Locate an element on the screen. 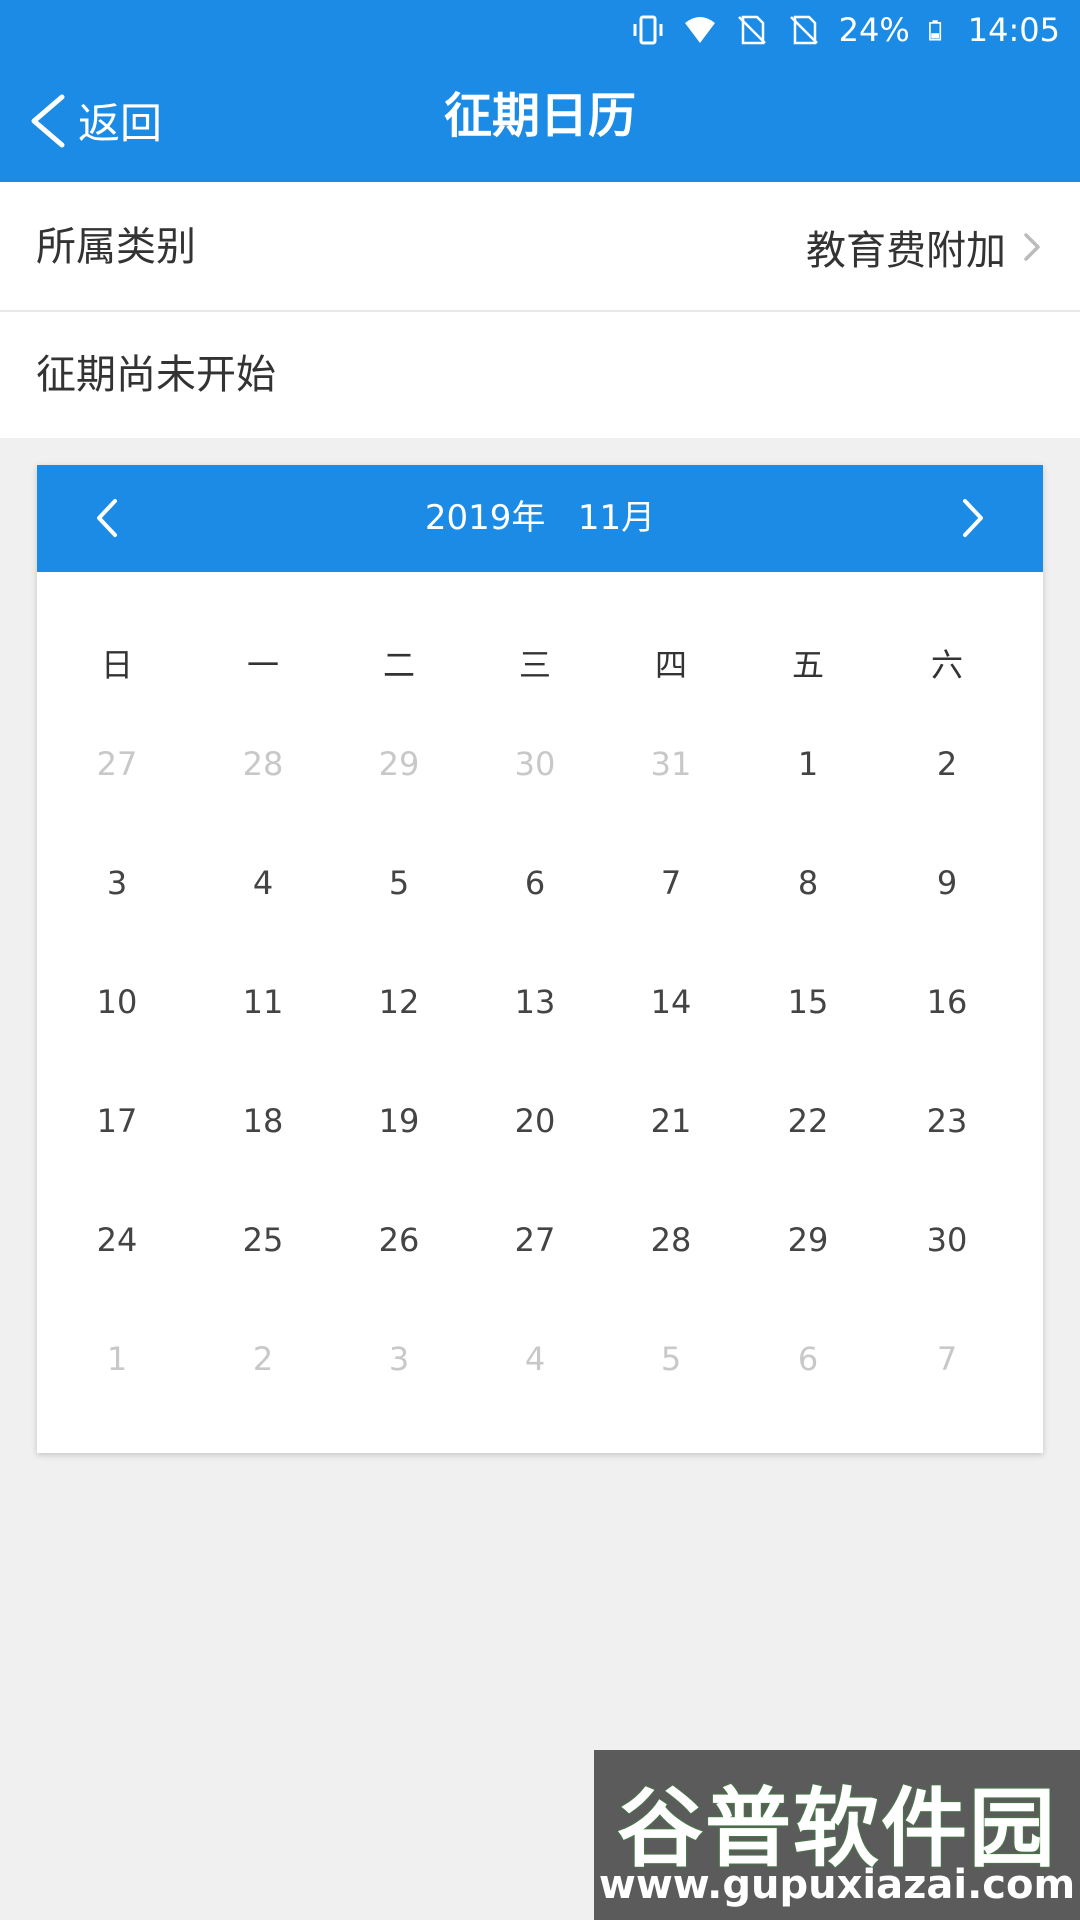  calendar-day-outside-month: 6 is located at coordinates (808, 1359).